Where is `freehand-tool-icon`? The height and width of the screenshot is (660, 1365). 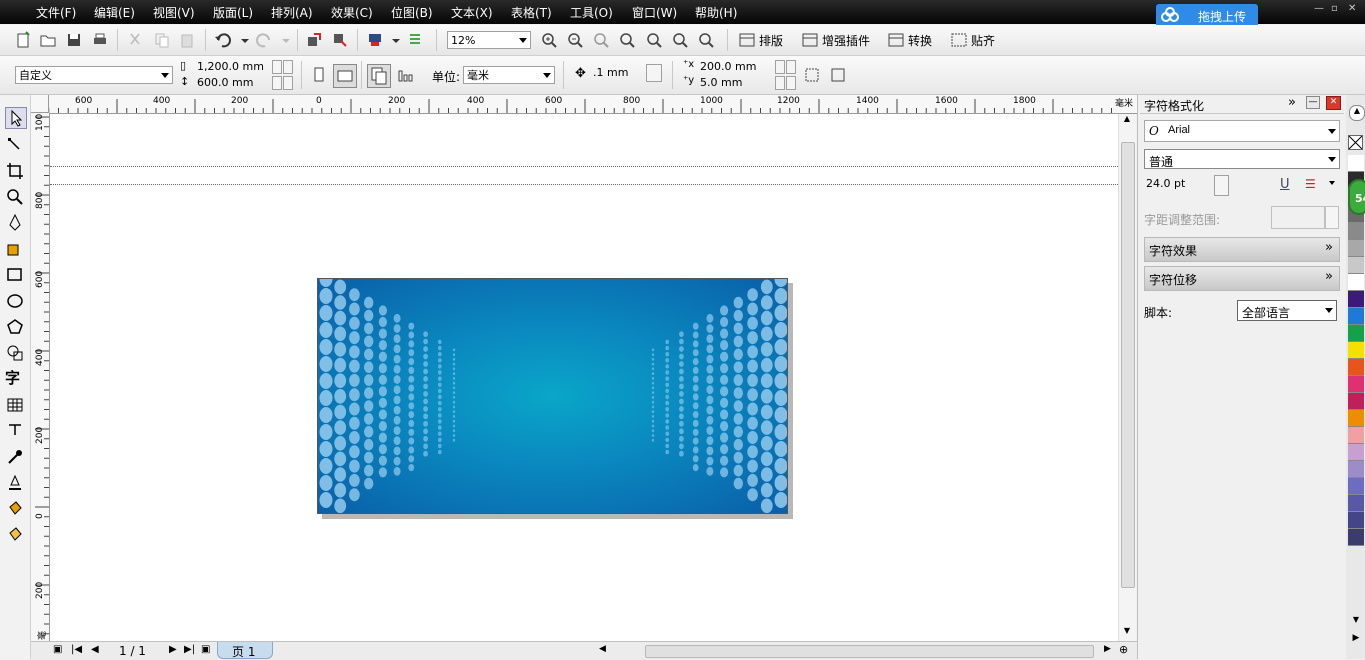 freehand-tool-icon is located at coordinates (15, 223).